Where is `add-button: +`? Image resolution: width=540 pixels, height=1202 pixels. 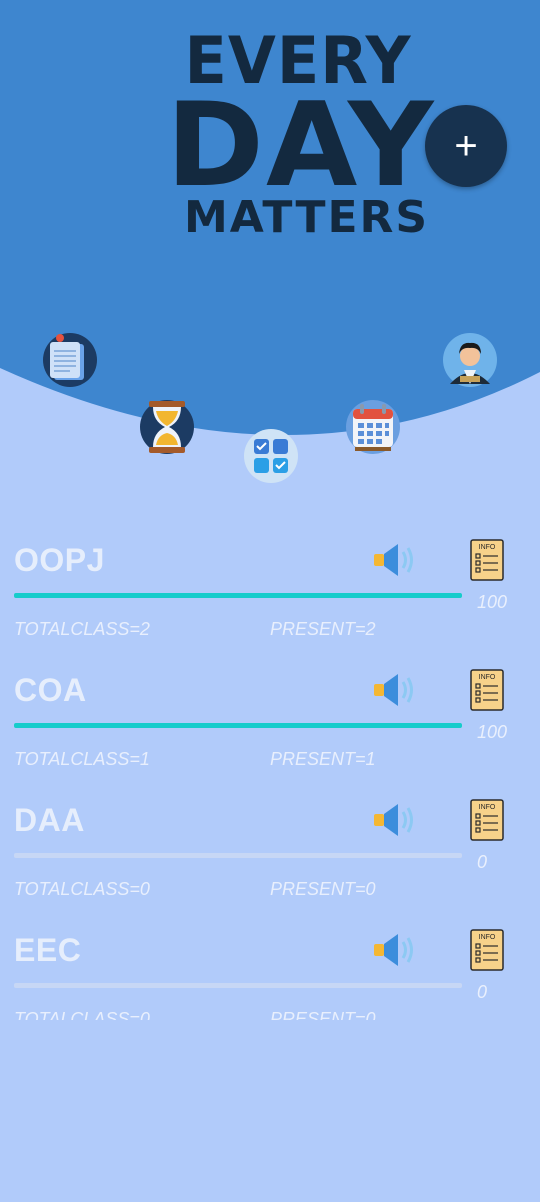
add-button: + is located at coordinates (466, 146).